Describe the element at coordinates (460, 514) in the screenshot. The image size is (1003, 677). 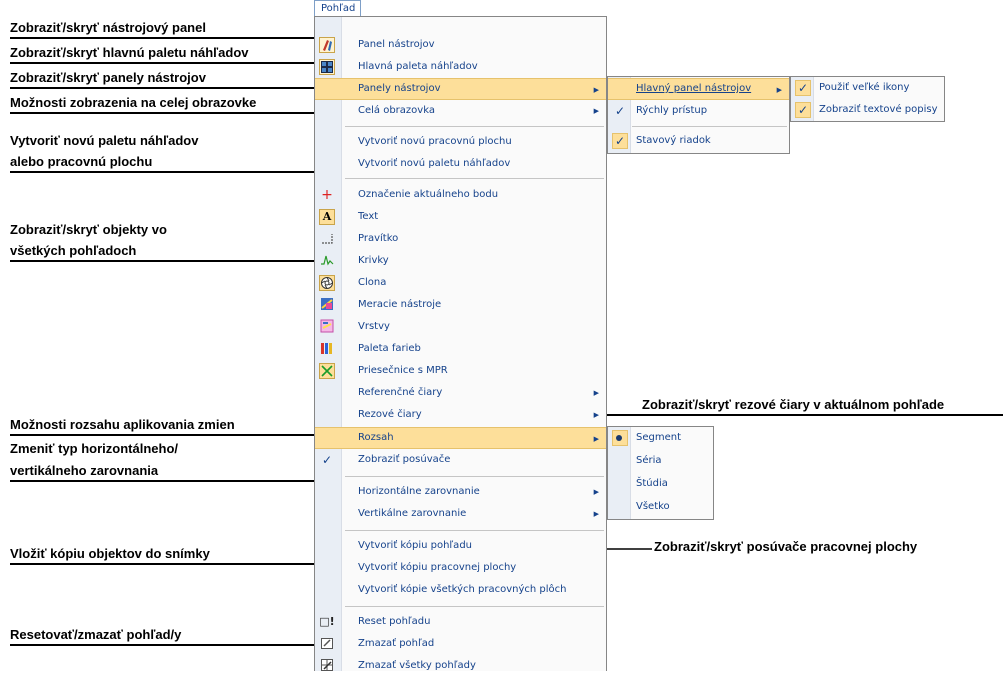
I see `menu-item-vertical-align: Vertikálne zarovnanie ▶` at that location.